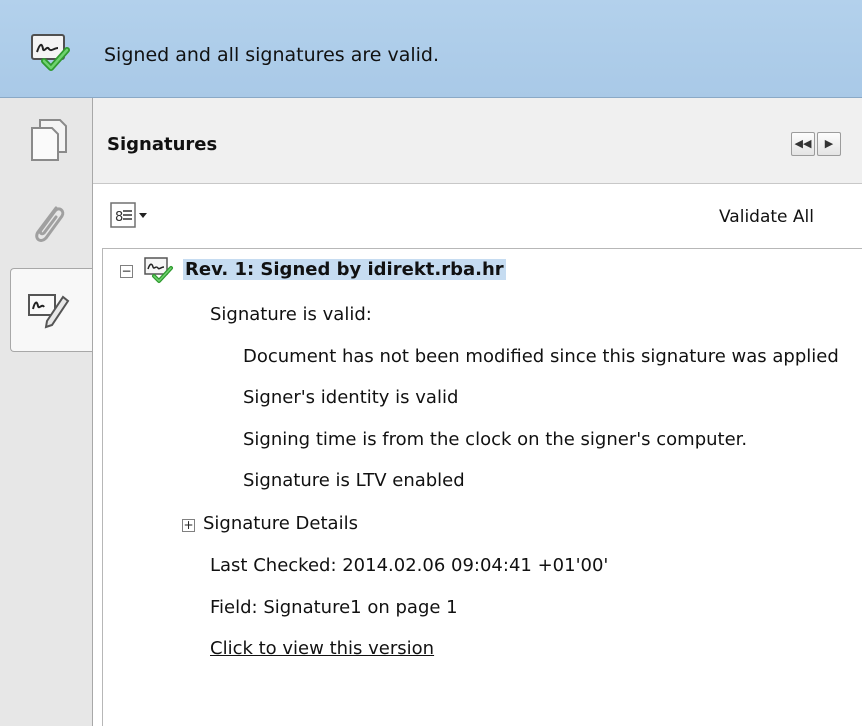 This screenshot has height=726, width=862. I want to click on nav-pages-button, so click(51, 140).